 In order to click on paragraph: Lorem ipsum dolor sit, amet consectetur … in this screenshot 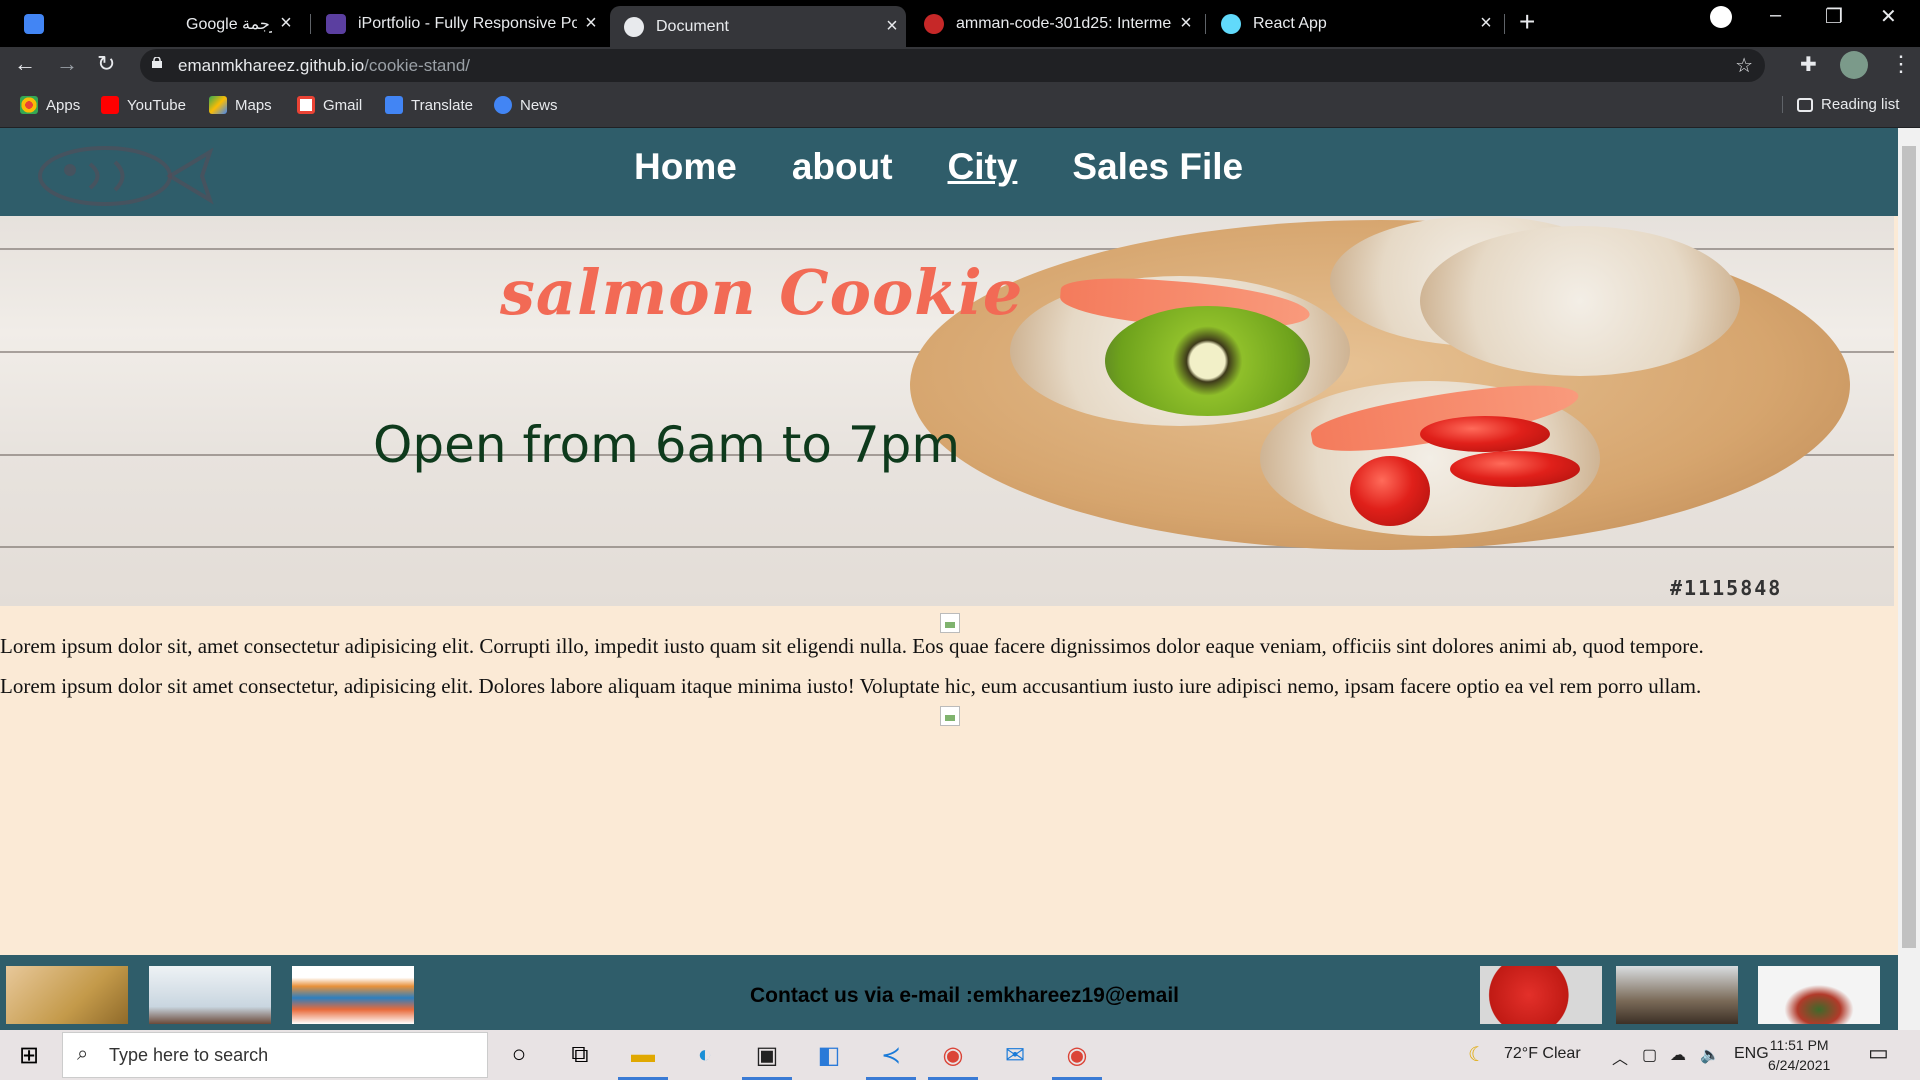, I will do `click(852, 646)`.